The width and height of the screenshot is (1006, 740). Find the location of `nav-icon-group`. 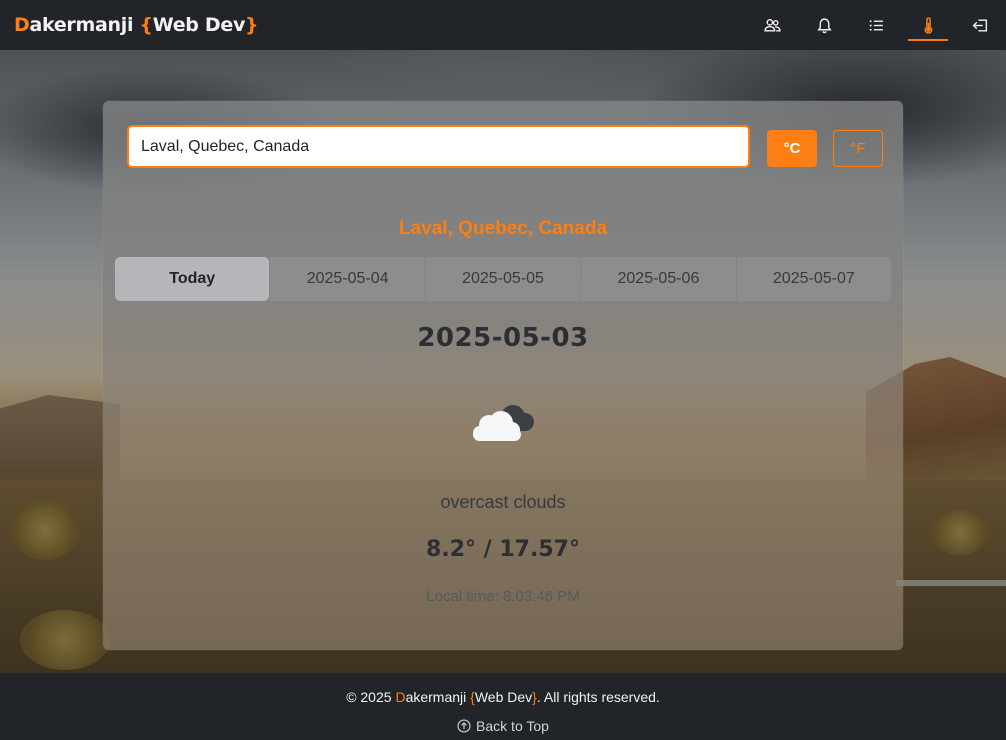

nav-icon-group is located at coordinates (876, 25).